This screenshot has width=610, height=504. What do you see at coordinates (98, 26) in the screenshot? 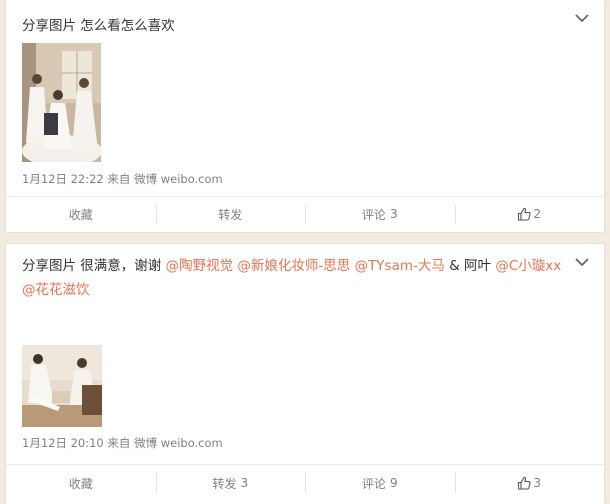
I see `post-text-content: 分享图片 怎么看怎么喜欢` at bounding box center [98, 26].